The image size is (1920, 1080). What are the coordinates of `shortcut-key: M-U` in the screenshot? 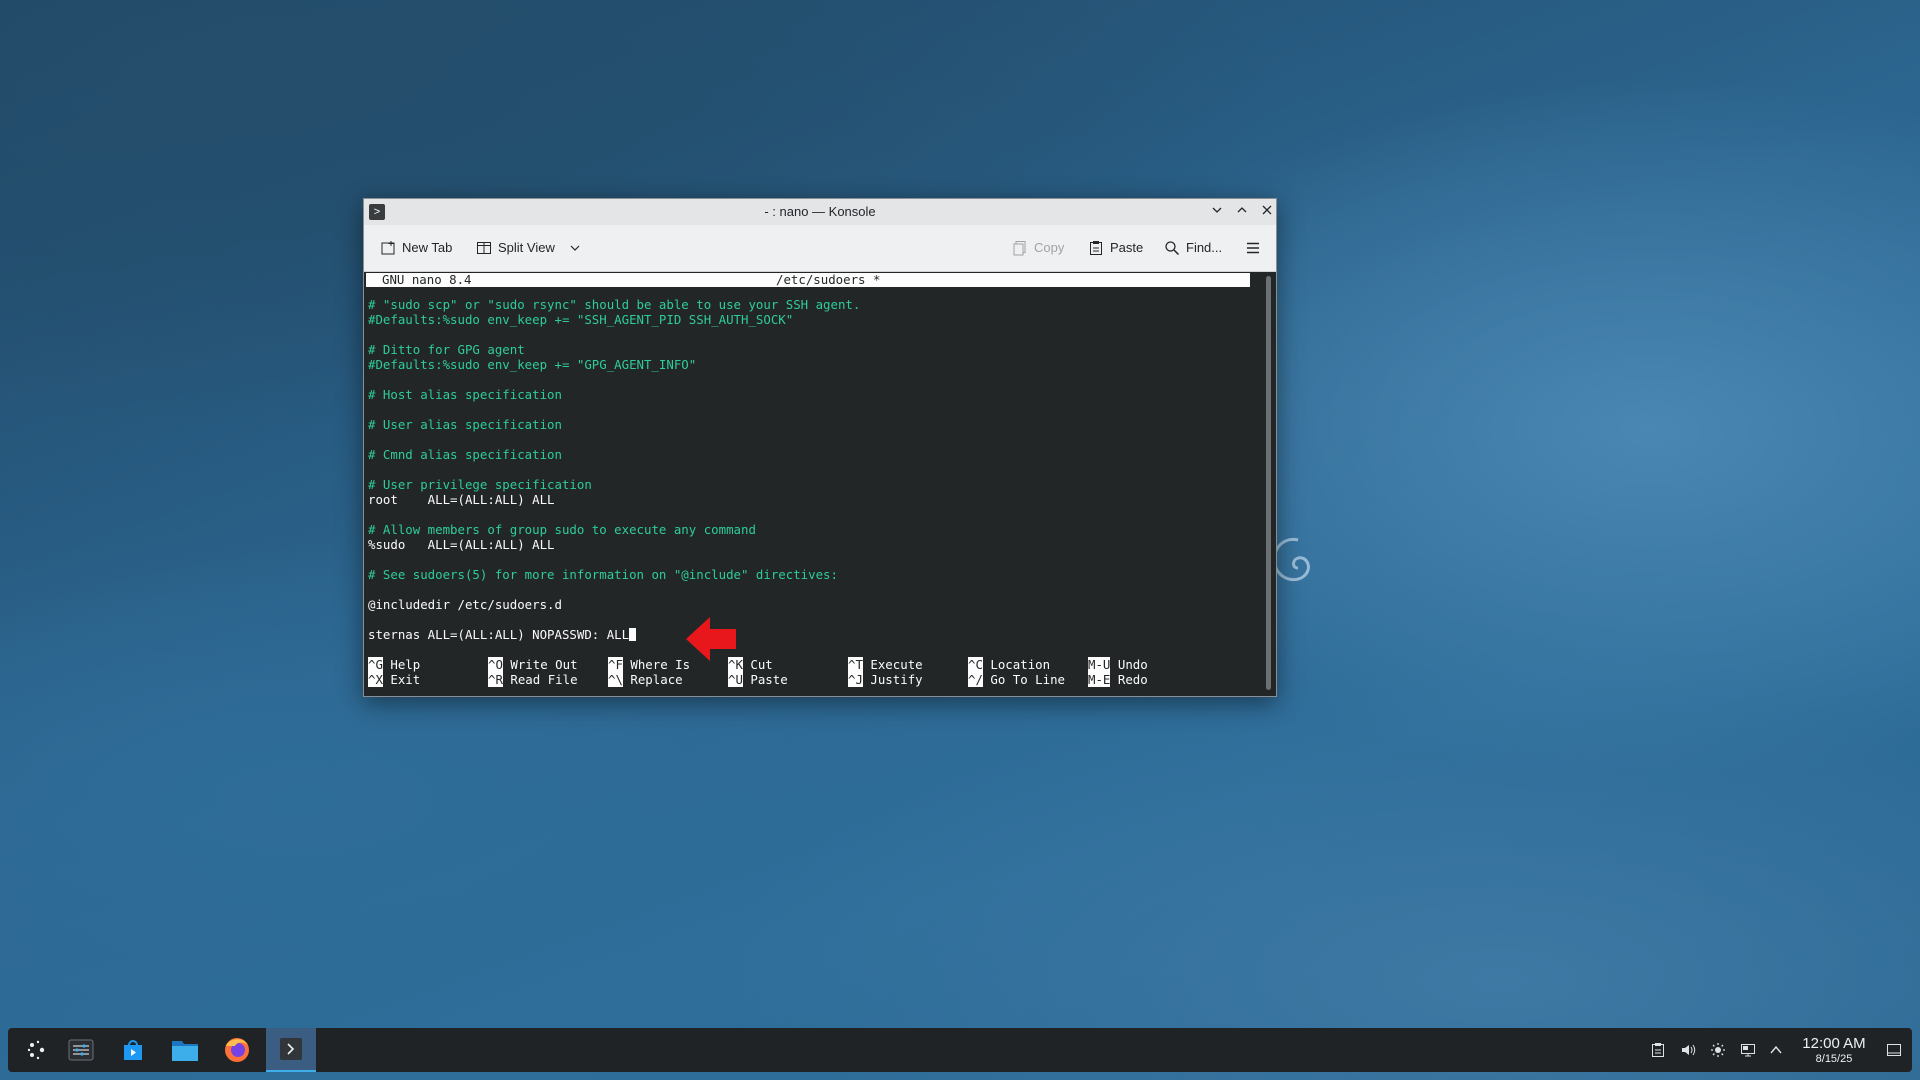 It's located at (1099, 664).